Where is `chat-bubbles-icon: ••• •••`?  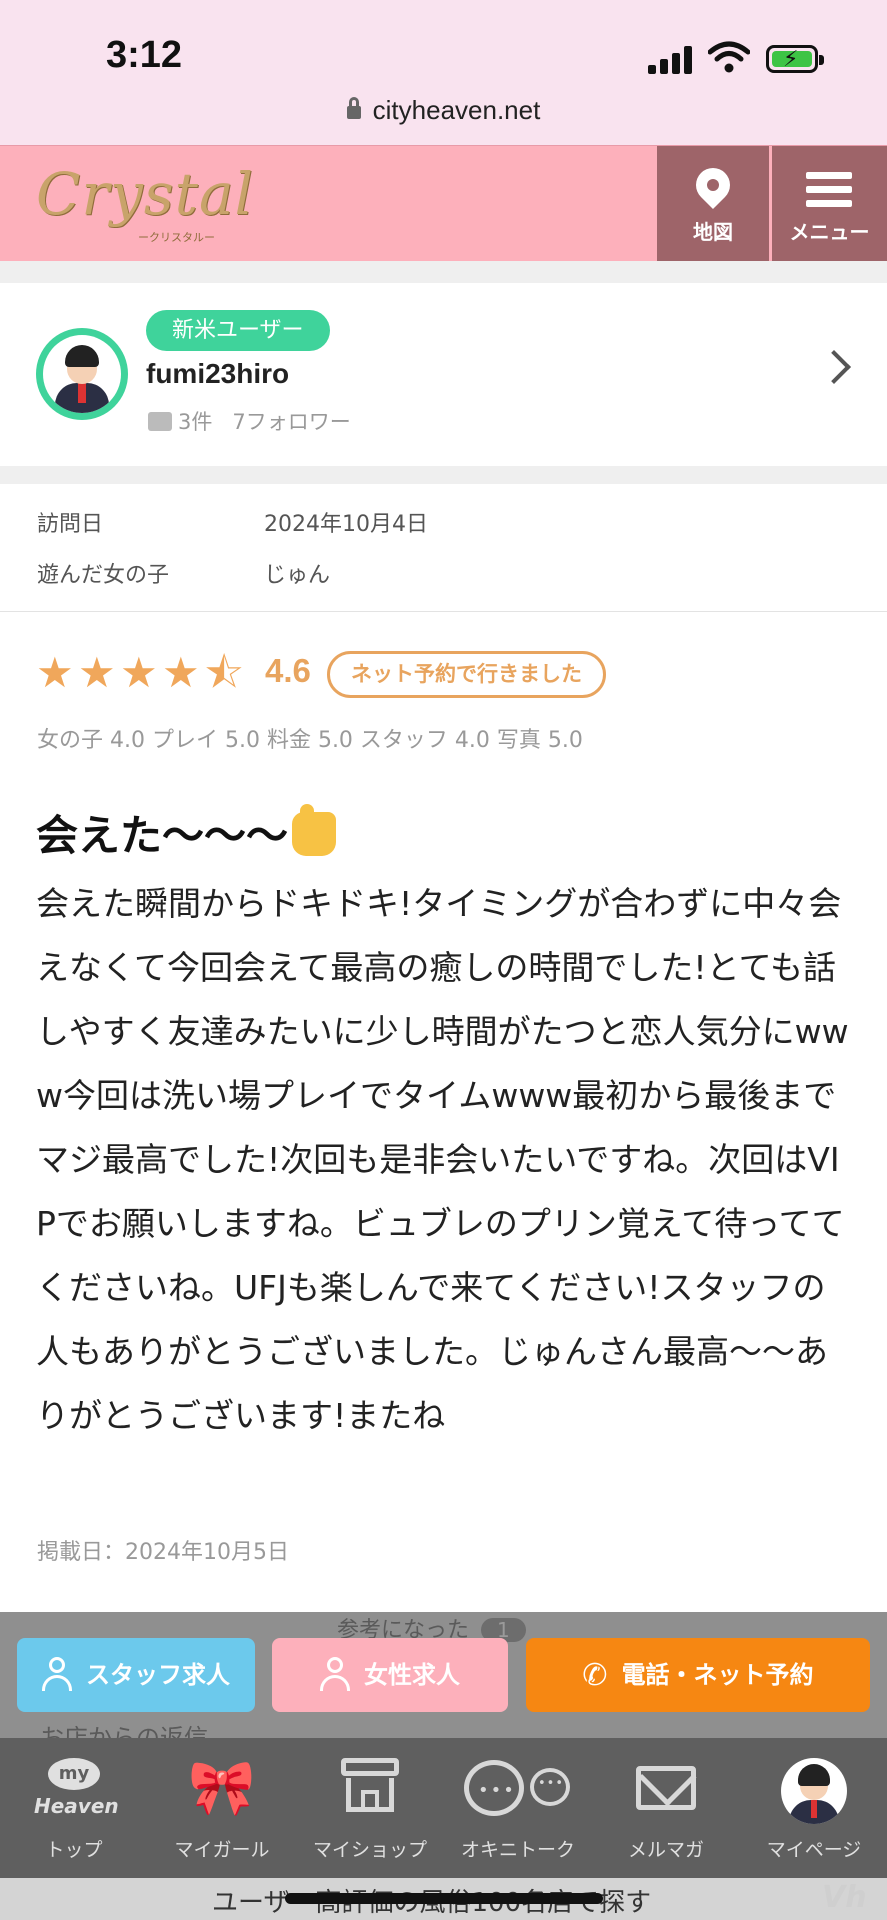 chat-bubbles-icon: ••• ••• is located at coordinates (518, 1789).